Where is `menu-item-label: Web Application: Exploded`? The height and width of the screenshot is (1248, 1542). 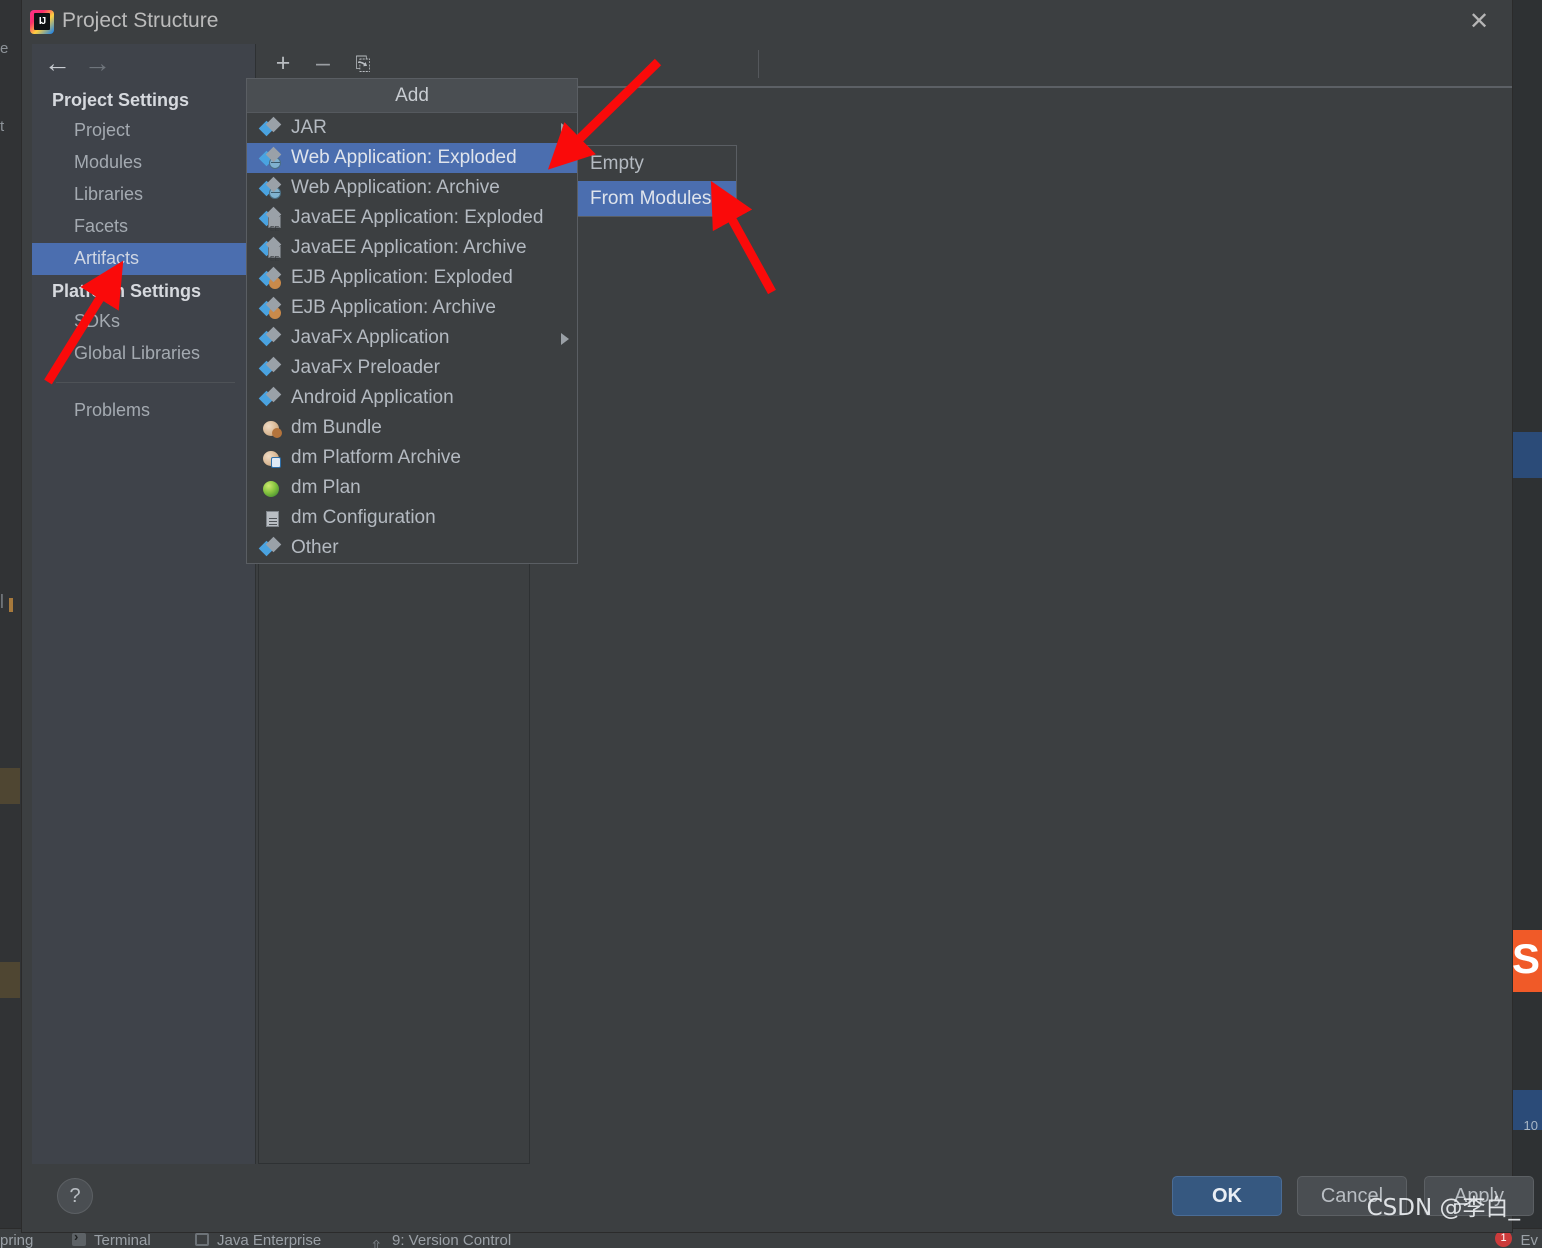 menu-item-label: Web Application: Exploded is located at coordinates (404, 157).